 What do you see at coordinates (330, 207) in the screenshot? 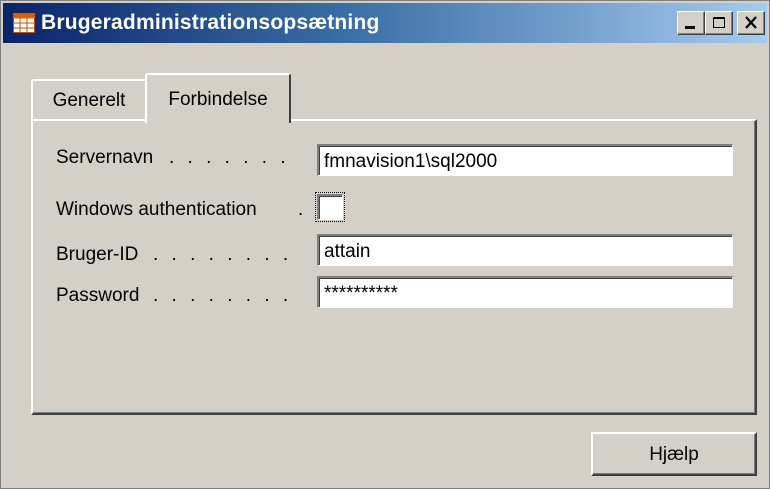
I see `windows-auth-checkbox` at bounding box center [330, 207].